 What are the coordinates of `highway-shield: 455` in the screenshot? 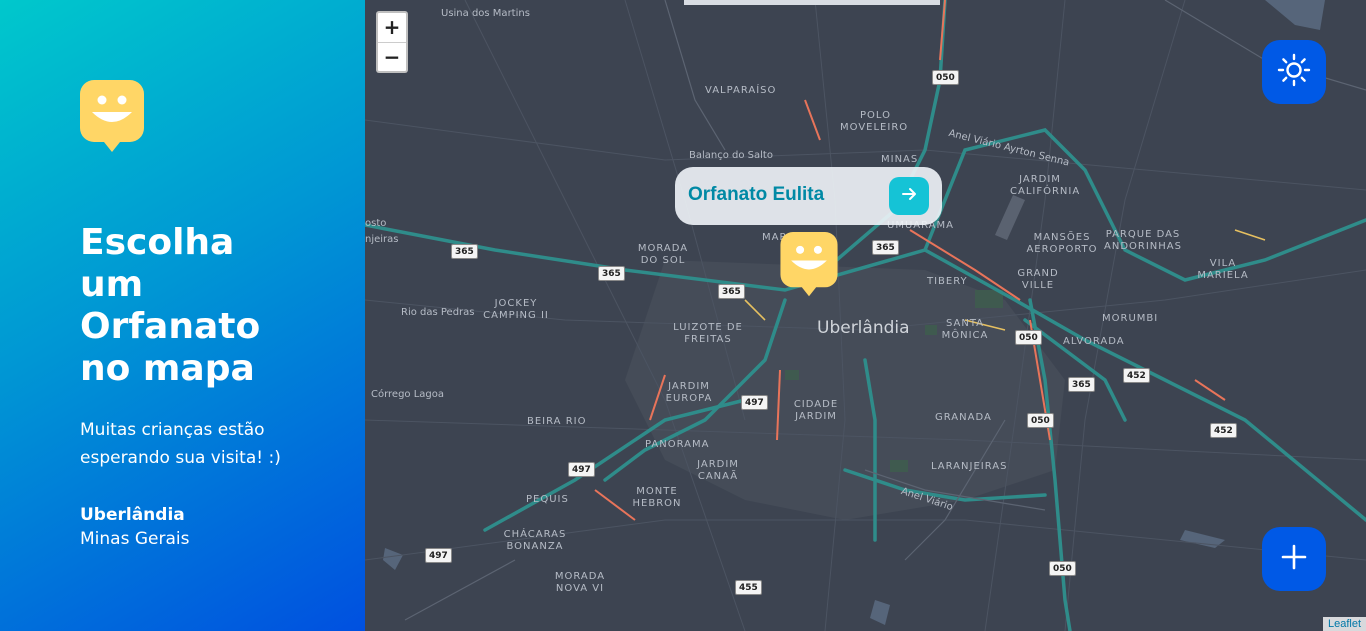 It's located at (748, 587).